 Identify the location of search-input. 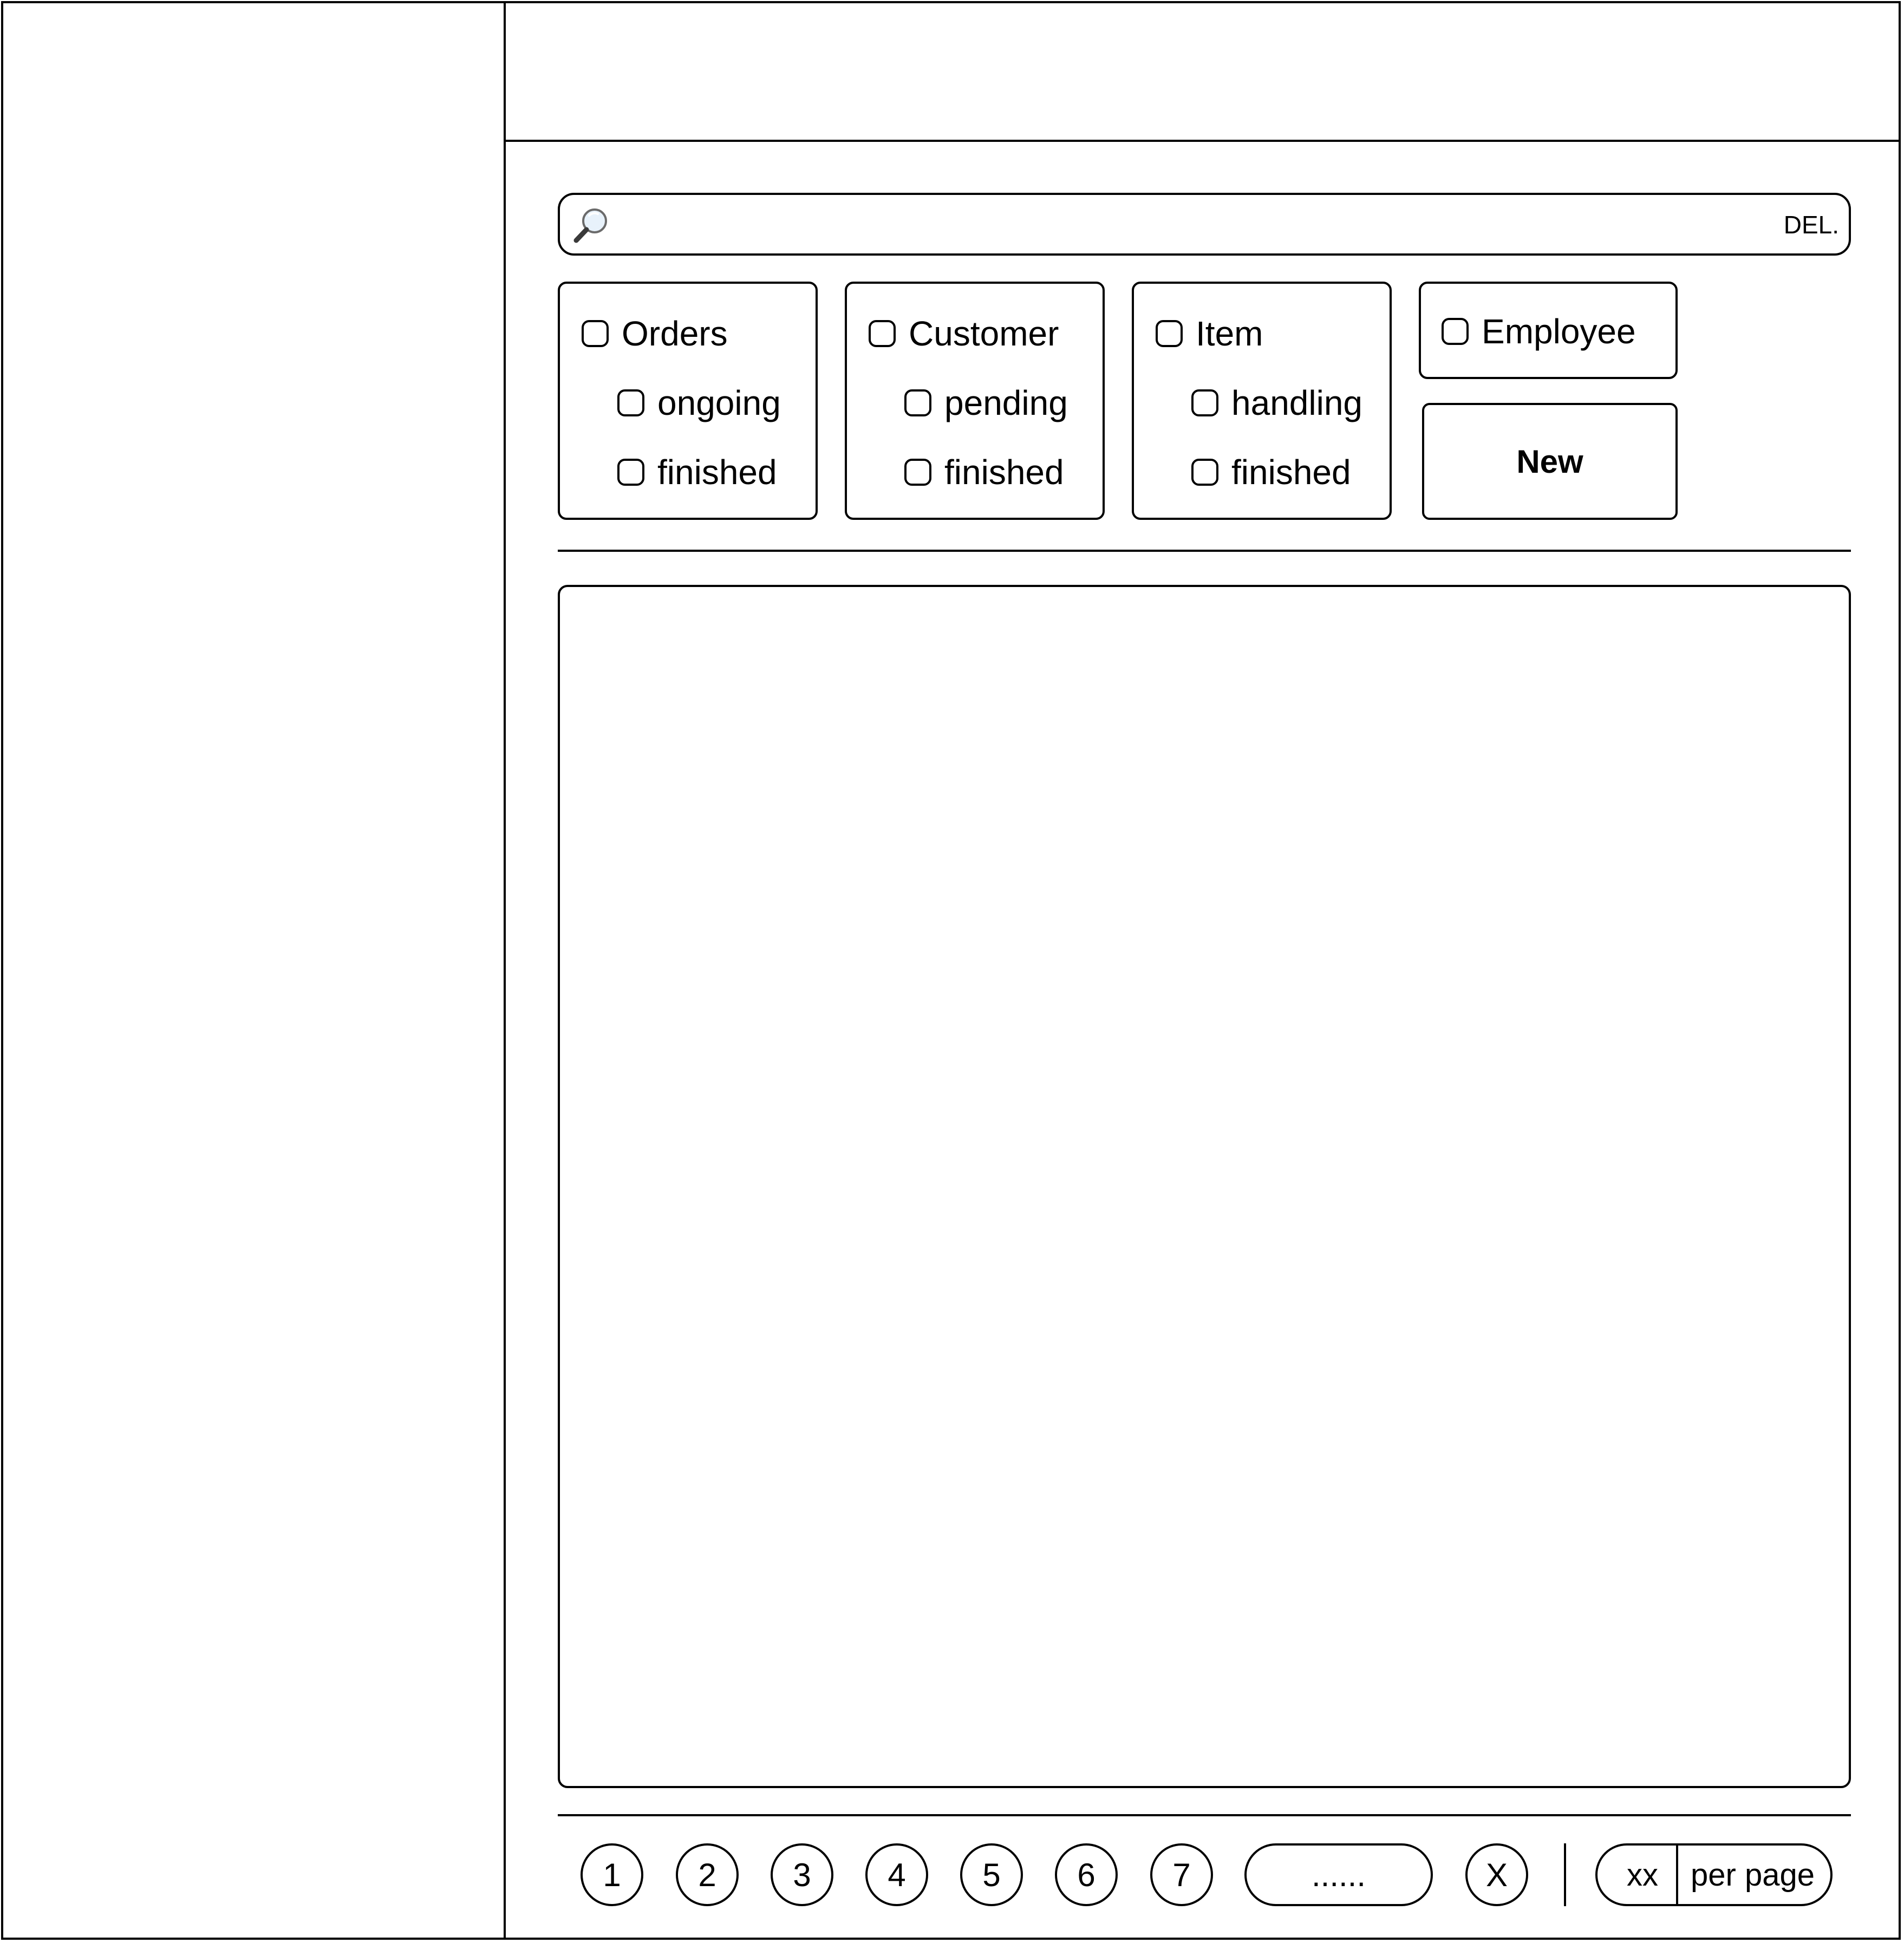
(1178, 224).